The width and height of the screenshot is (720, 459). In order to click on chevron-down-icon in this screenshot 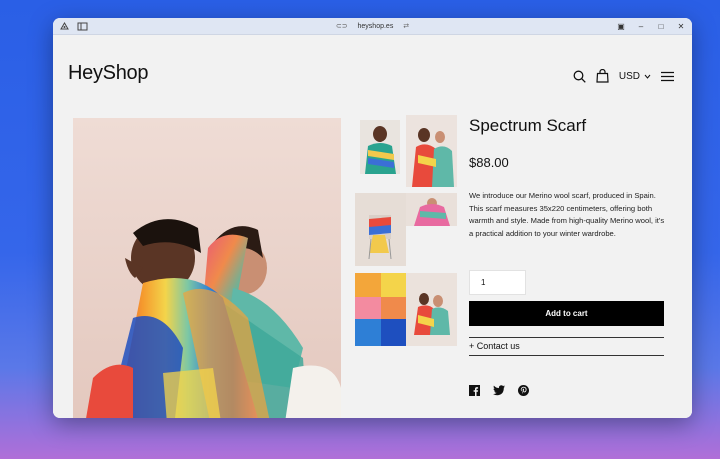, I will do `click(647, 76)`.